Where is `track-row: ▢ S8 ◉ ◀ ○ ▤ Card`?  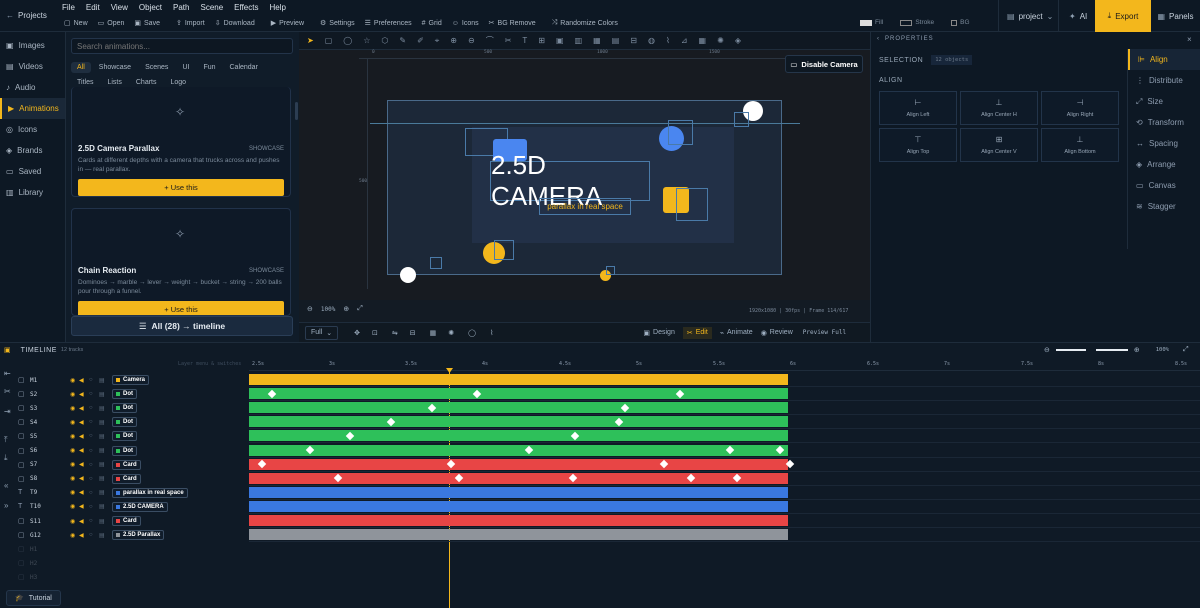
track-row: ▢ S8 ◉ ◀ ○ ▤ Card is located at coordinates (133, 479).